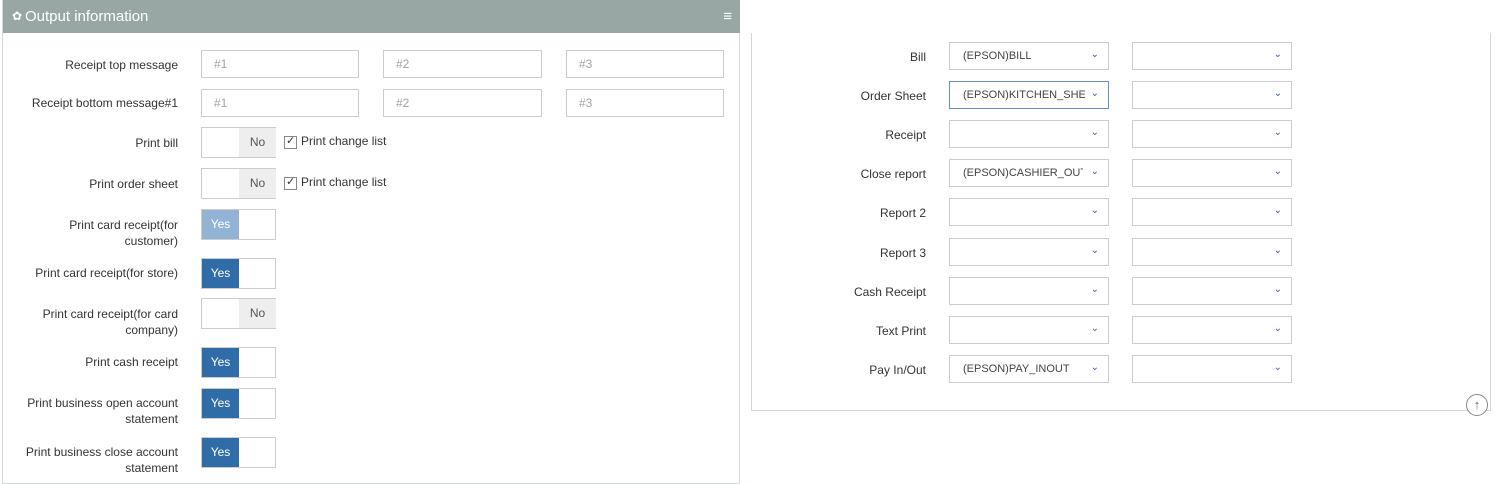 This screenshot has width=1495, height=484. I want to click on panel-title: Output information, so click(87, 16).